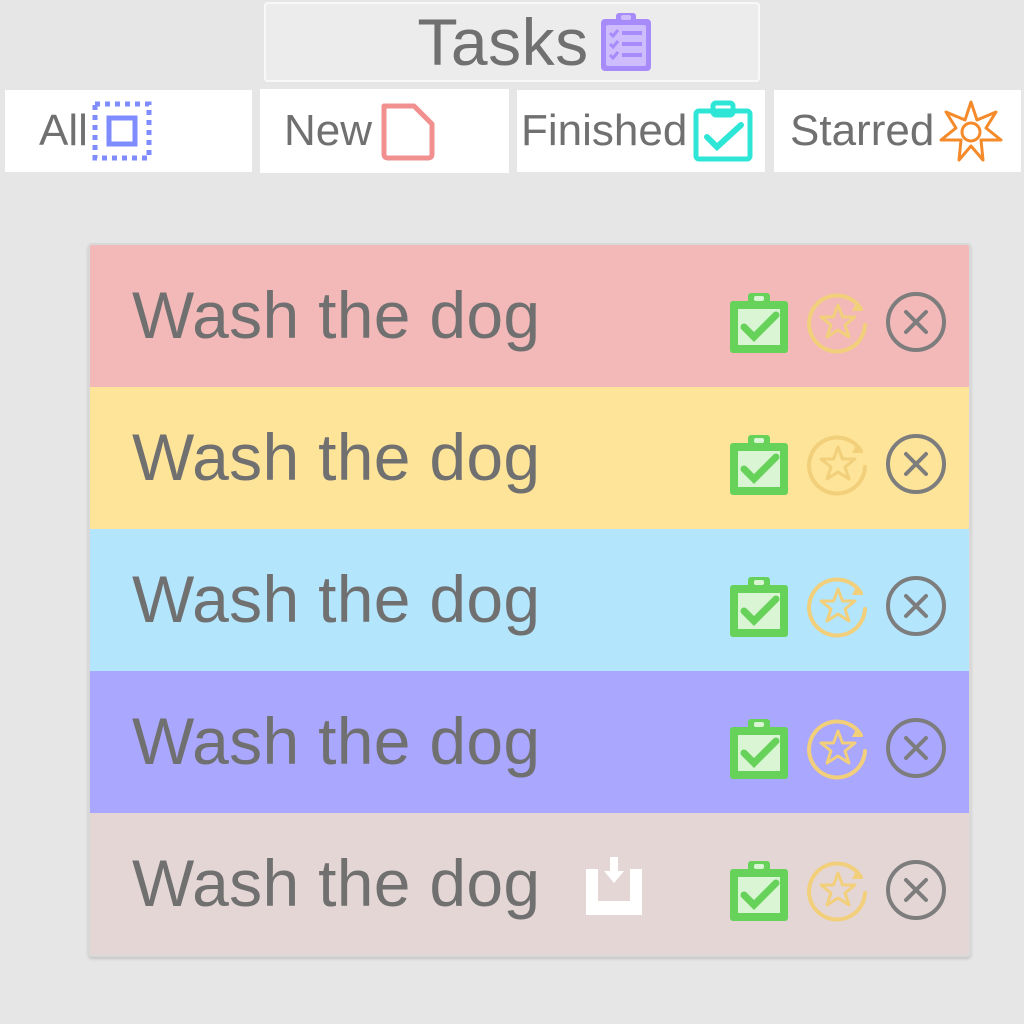 The width and height of the screenshot is (1024, 1024). I want to click on select-all-icon, so click(122, 131).